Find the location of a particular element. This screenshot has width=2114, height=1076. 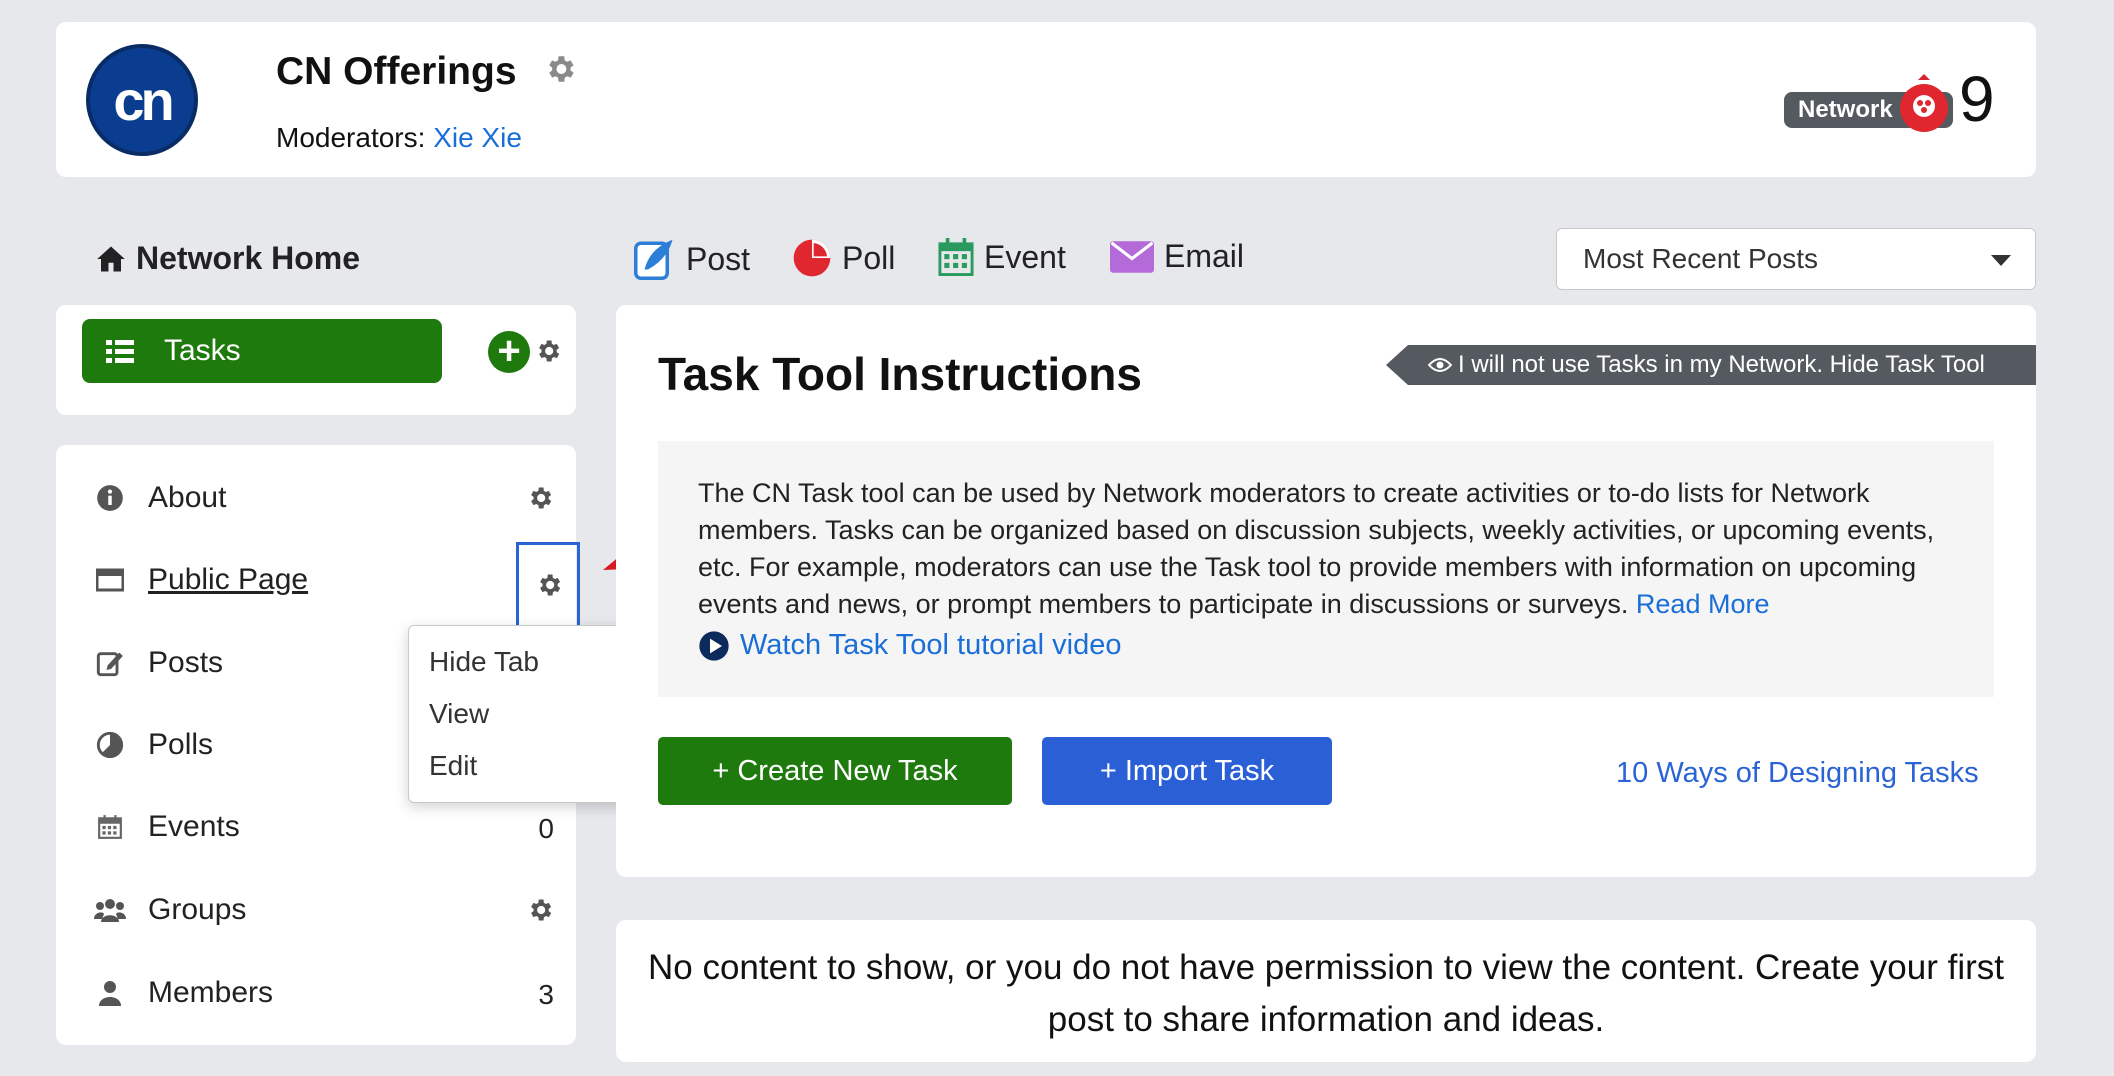

info-icon is located at coordinates (110, 498).